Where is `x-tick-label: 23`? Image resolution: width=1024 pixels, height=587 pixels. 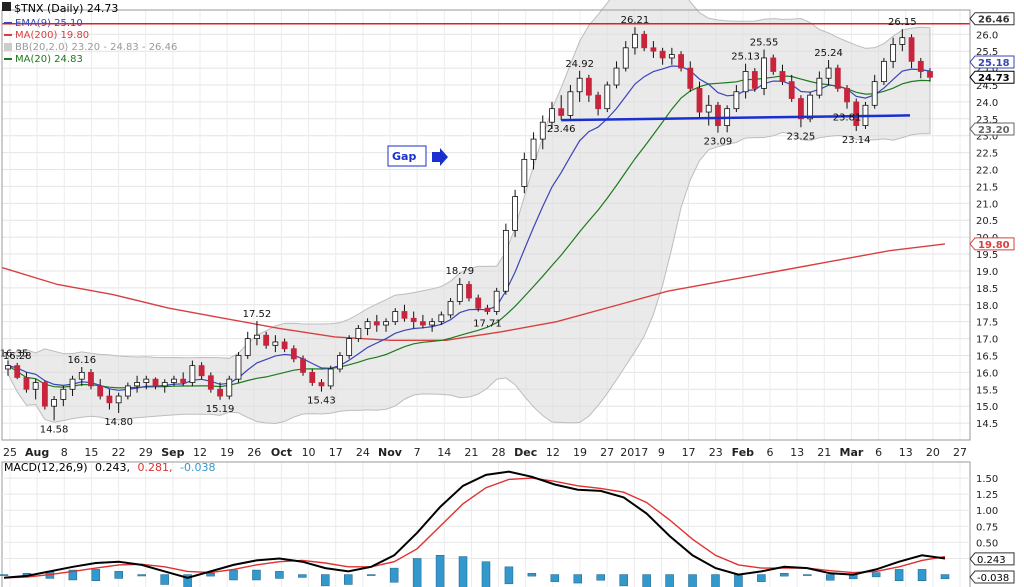
x-tick-label: 23 is located at coordinates (716, 452).